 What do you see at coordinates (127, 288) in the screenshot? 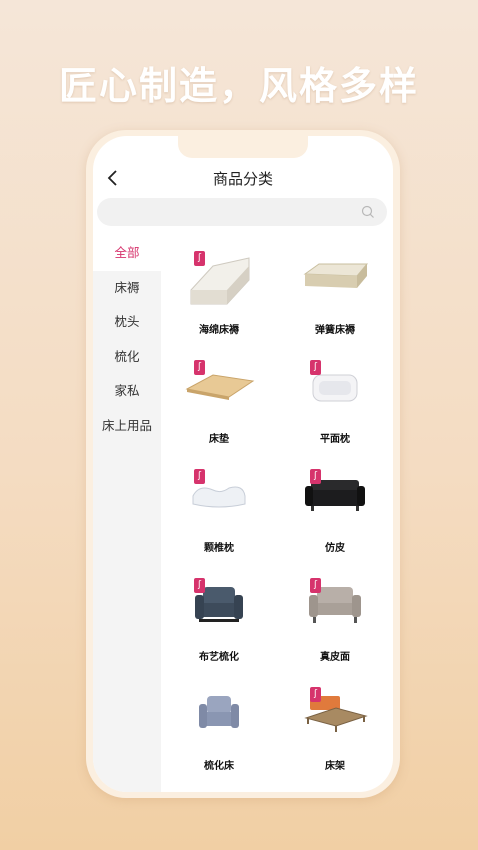
I see `sidebar-item-mattress: 床褥` at bounding box center [127, 288].